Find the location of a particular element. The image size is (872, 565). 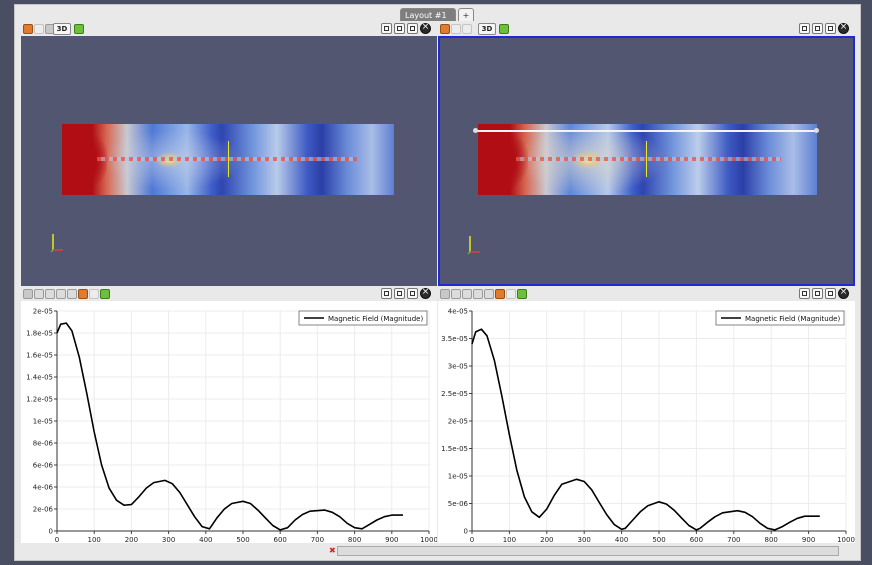

x-tick-label: 500 is located at coordinates (658, 539).